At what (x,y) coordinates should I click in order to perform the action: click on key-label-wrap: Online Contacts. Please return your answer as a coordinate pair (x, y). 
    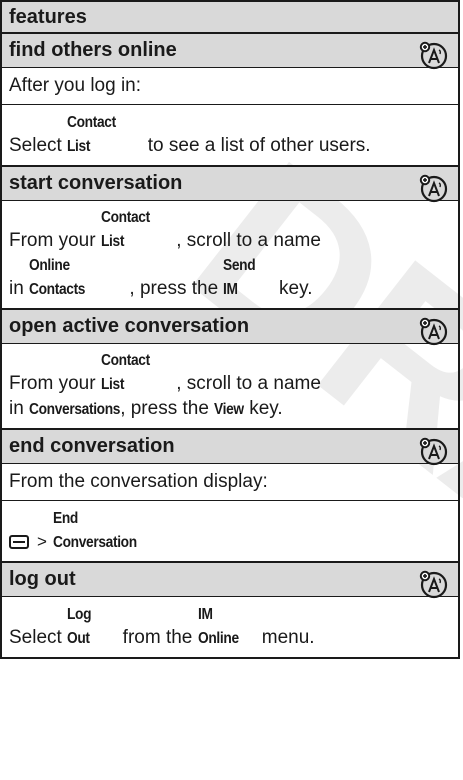
    Looking at the image, I should click on (79, 278).